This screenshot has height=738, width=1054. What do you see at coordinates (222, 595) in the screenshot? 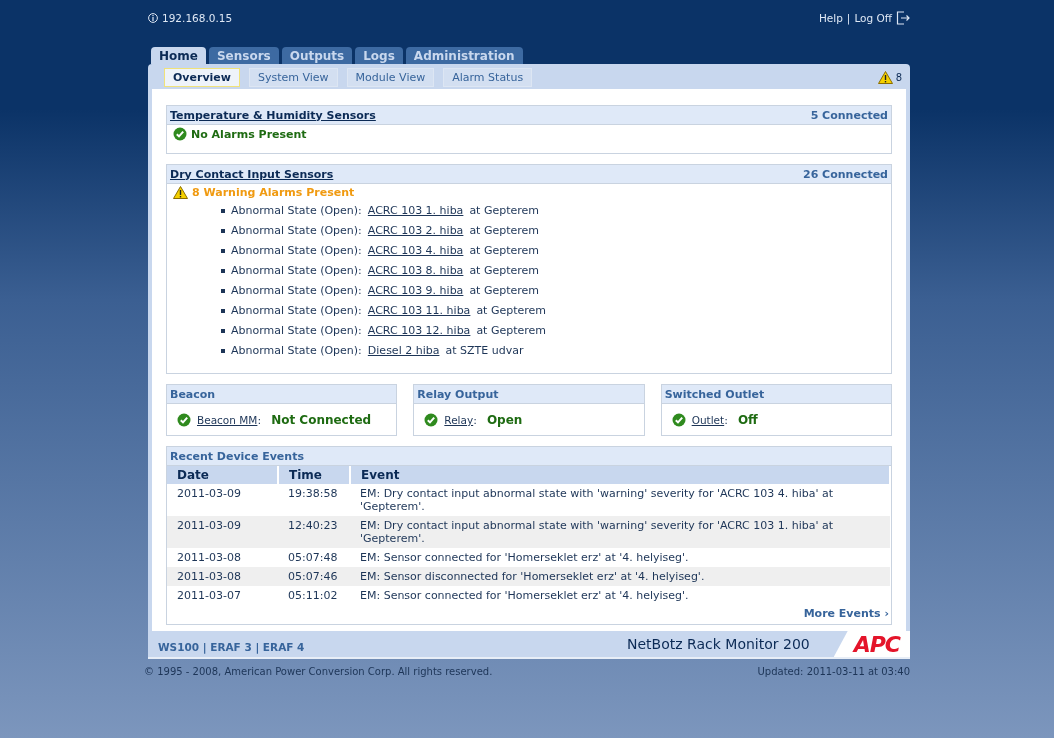
I see `table-cell: 2011-03-07` at bounding box center [222, 595].